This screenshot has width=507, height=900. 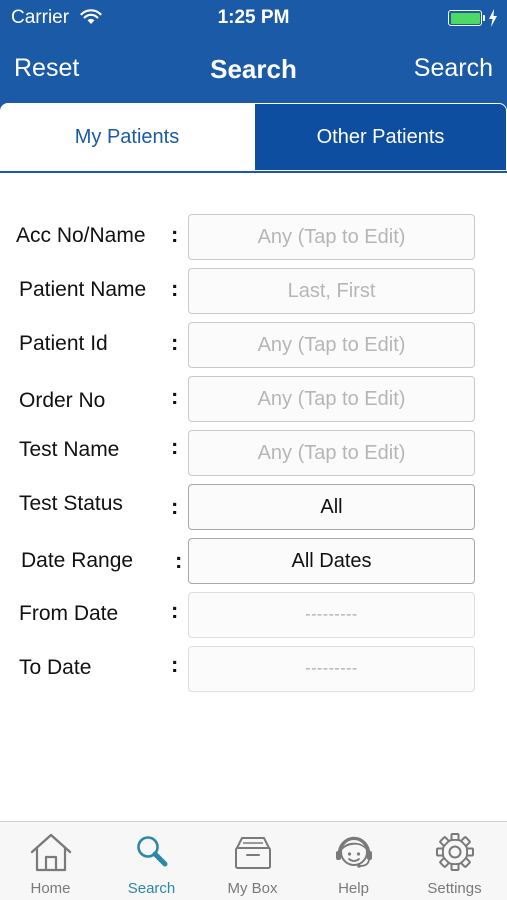 I want to click on battery-tip, so click(x=484, y=18).